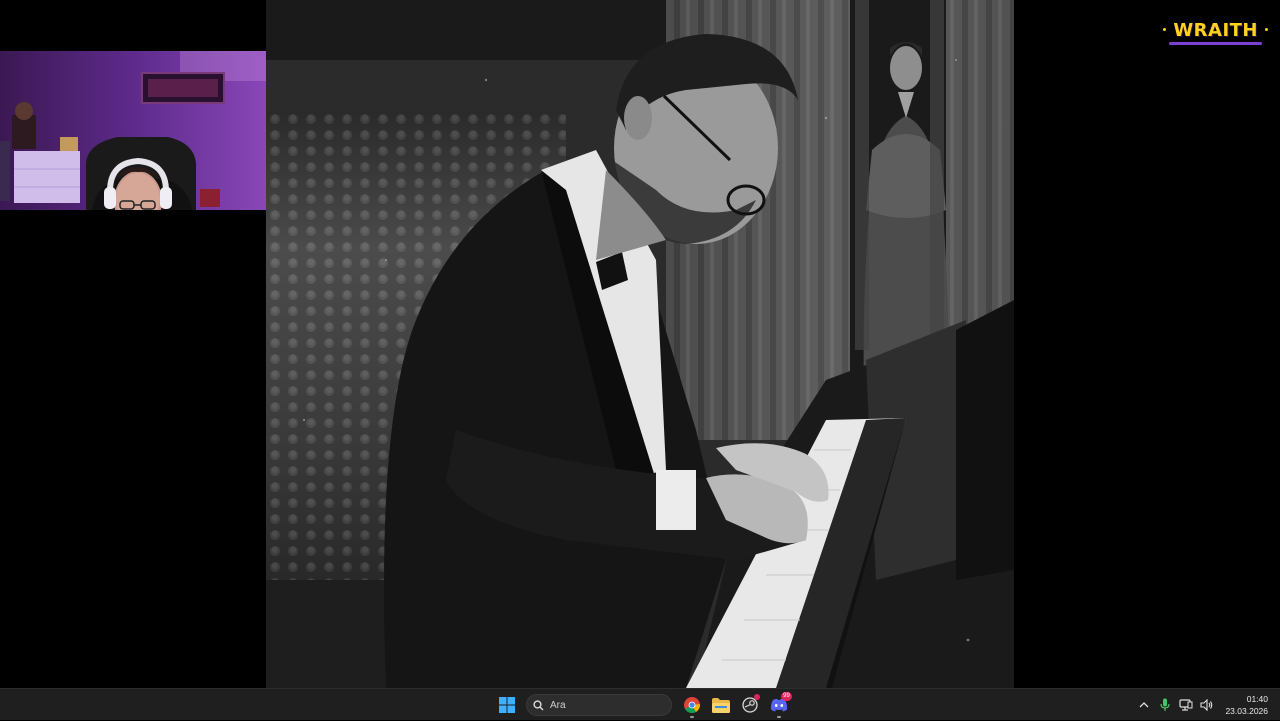 The width and height of the screenshot is (1280, 721). I want to click on chevron-up-icon, so click(1144, 705).